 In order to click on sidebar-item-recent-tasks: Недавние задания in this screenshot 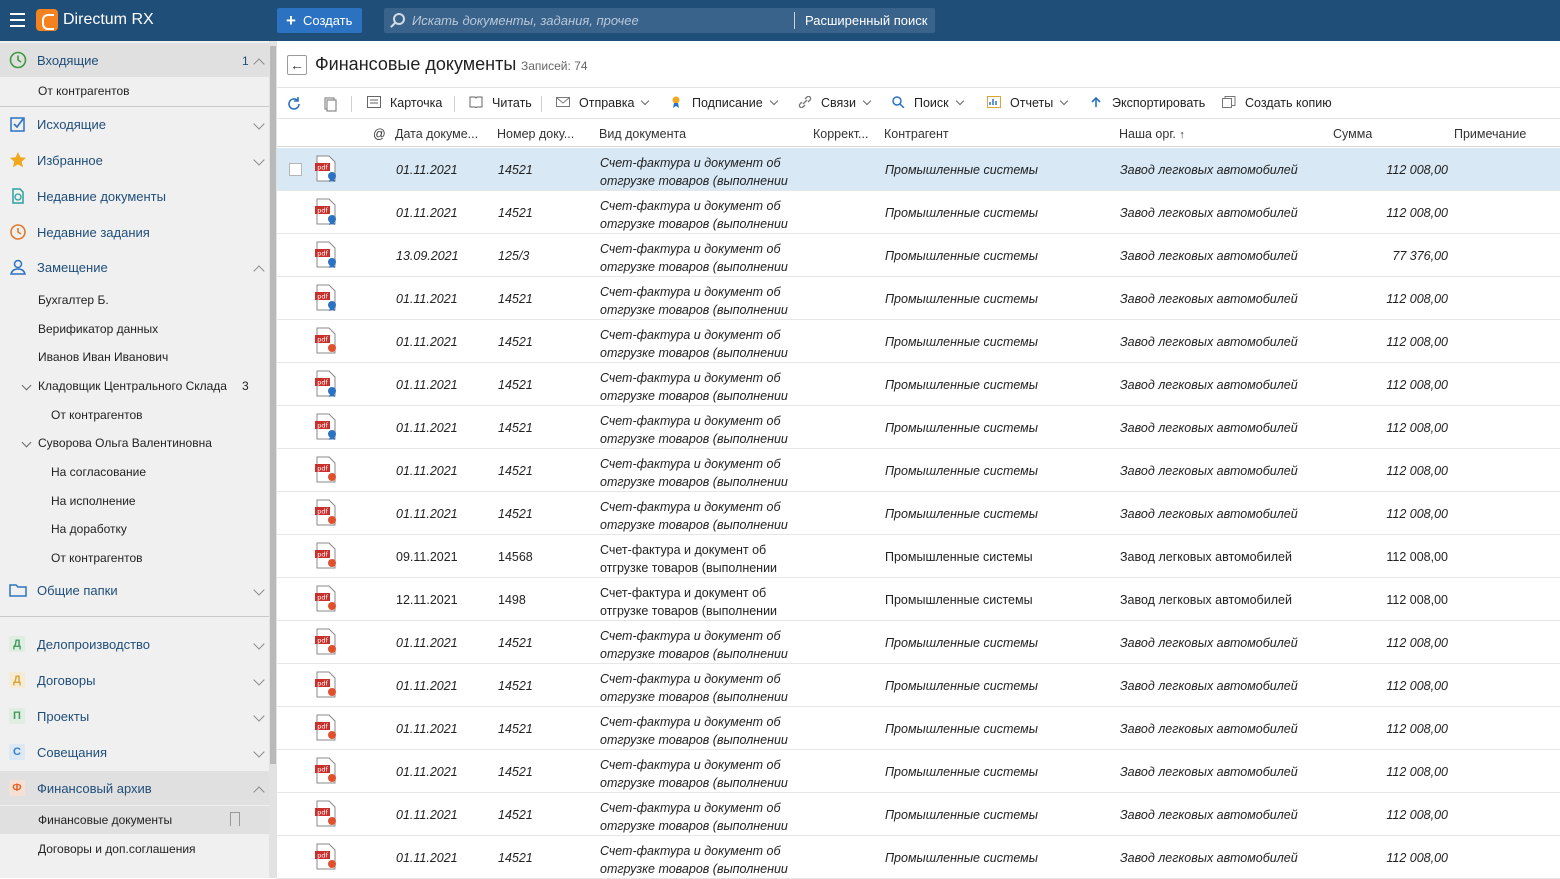, I will do `click(134, 232)`.